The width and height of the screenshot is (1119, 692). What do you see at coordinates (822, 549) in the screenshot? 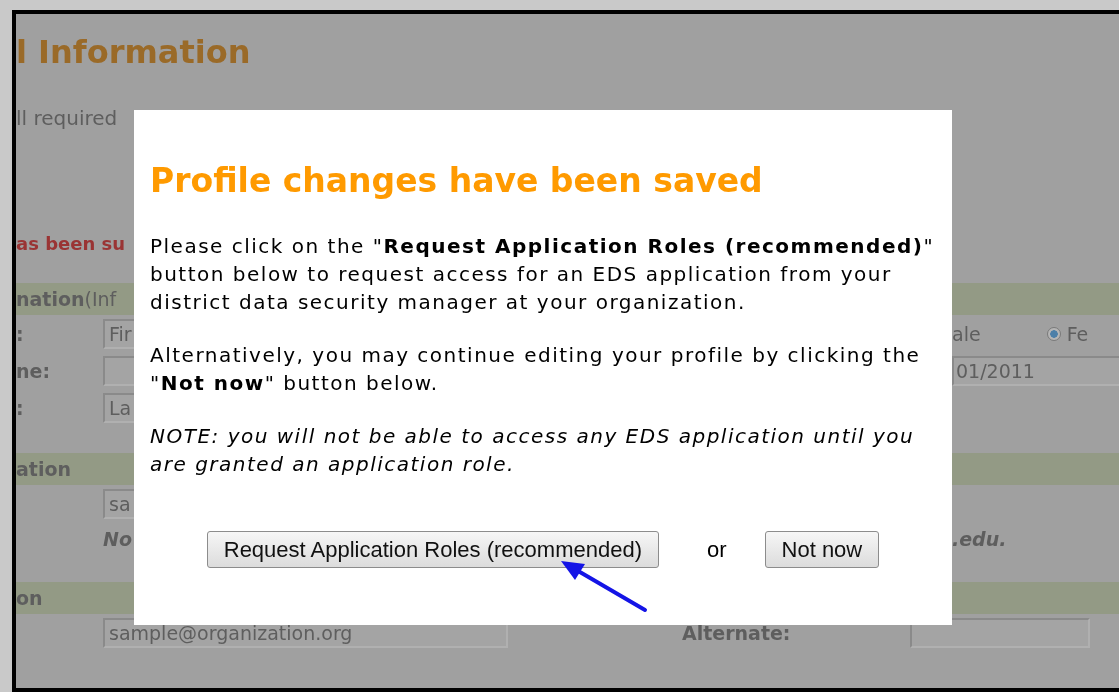
I see `not-now-button: Not now` at bounding box center [822, 549].